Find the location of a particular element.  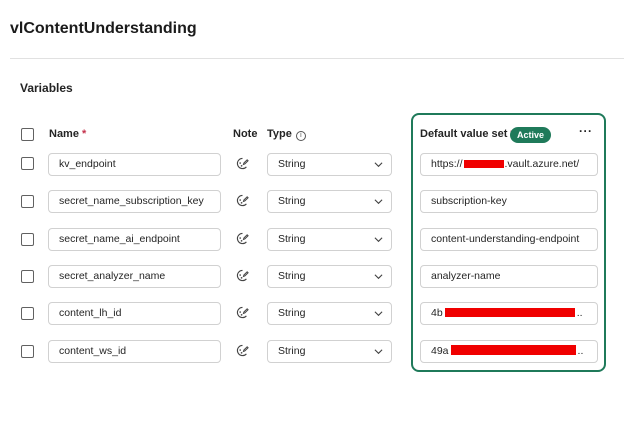

default-value-set-label: Default value set is located at coordinates (464, 134).